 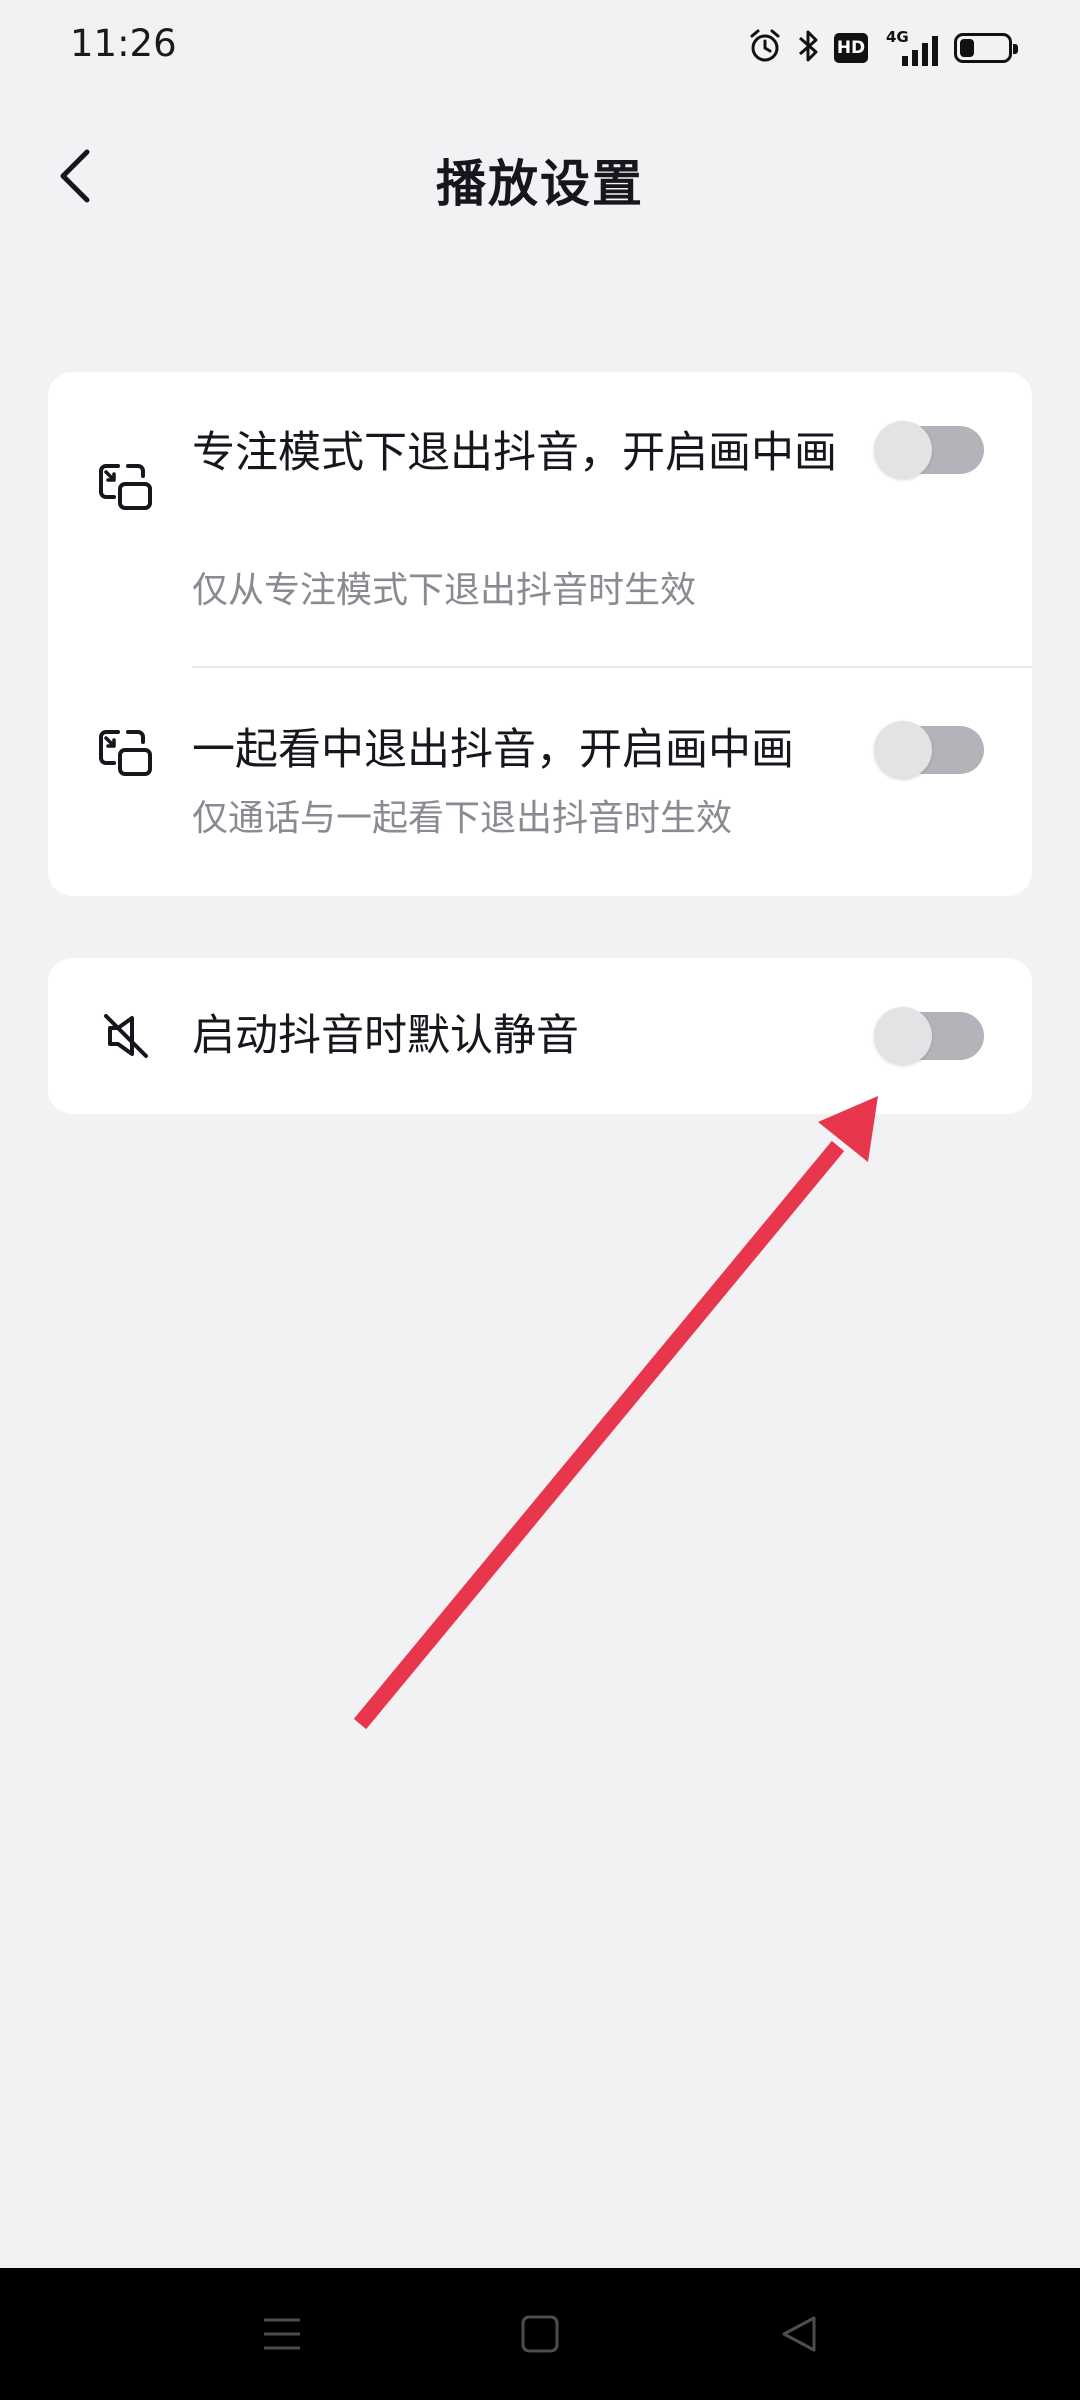 What do you see at coordinates (808, 48) in the screenshot?
I see `bluetooth-icon` at bounding box center [808, 48].